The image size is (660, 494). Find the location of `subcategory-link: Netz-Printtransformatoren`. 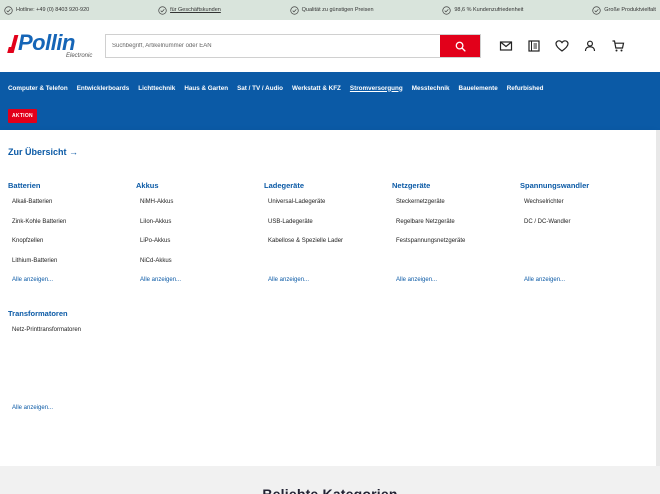

subcategory-link: Netz-Printtransformatoren is located at coordinates (110, 337).